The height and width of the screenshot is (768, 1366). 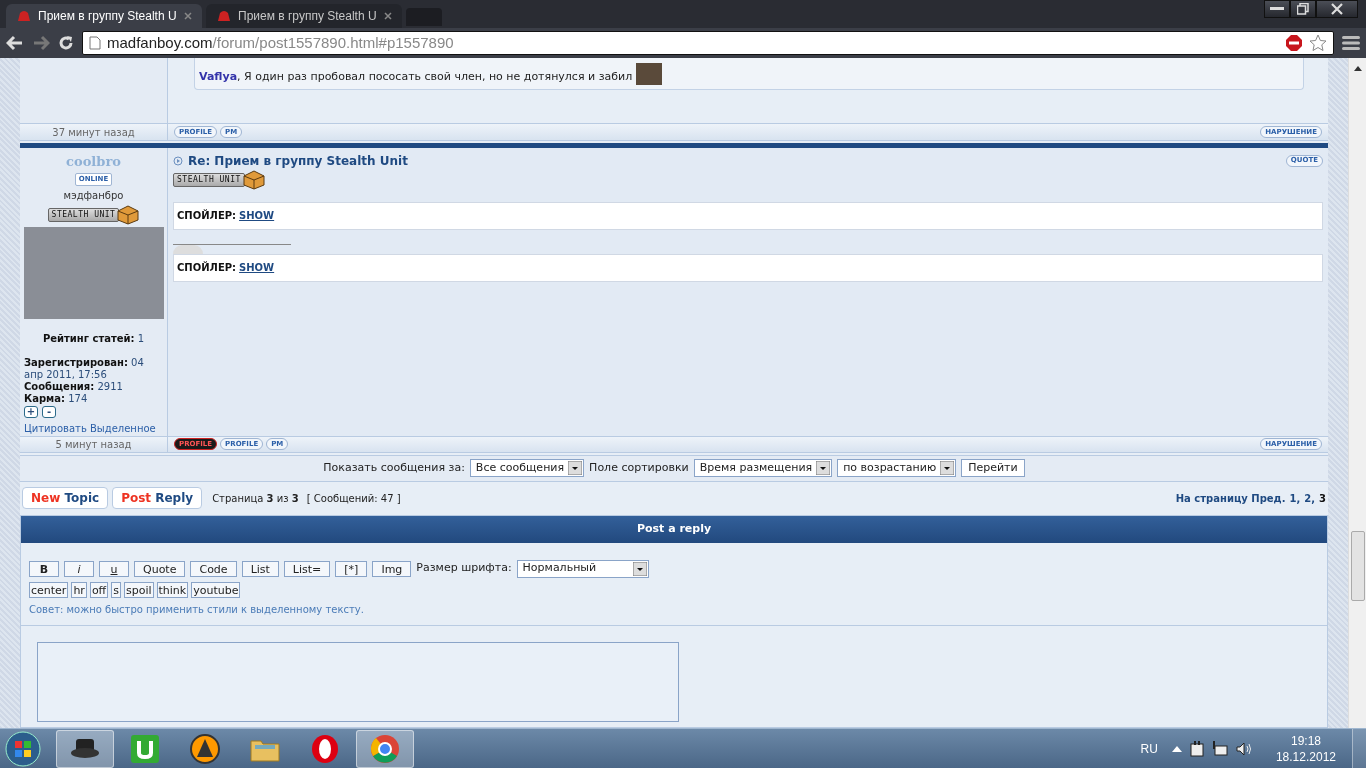 What do you see at coordinates (1351, 43) in the screenshot?
I see `menu-icon` at bounding box center [1351, 43].